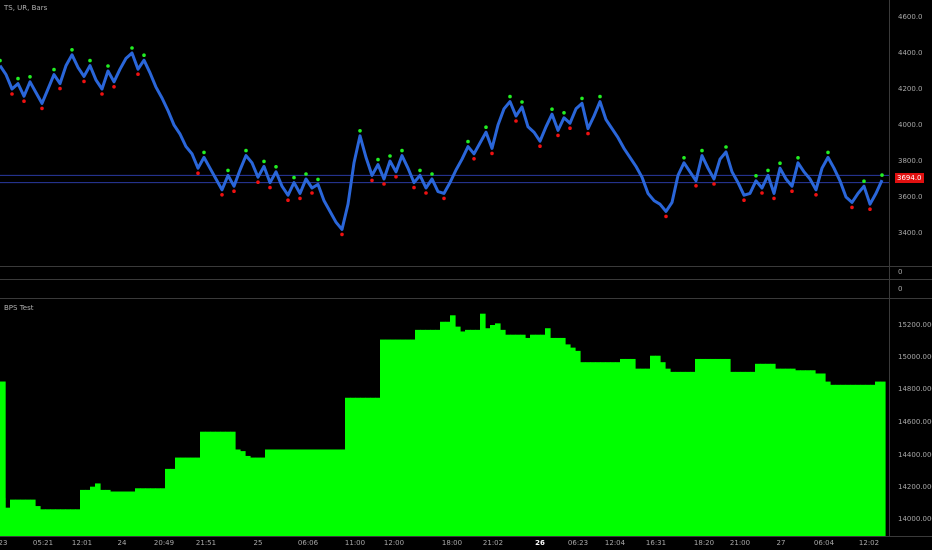 The width and height of the screenshot is (932, 550). I want to click on x-tick: 05:21, so click(43, 543).